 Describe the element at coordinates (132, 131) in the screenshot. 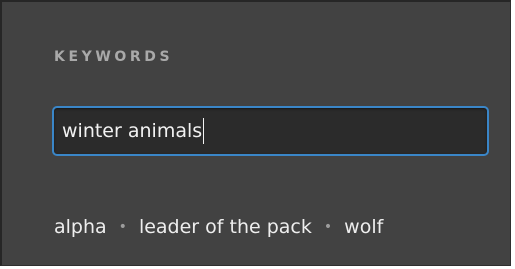

I see `keywords-input-value: winter animals` at that location.